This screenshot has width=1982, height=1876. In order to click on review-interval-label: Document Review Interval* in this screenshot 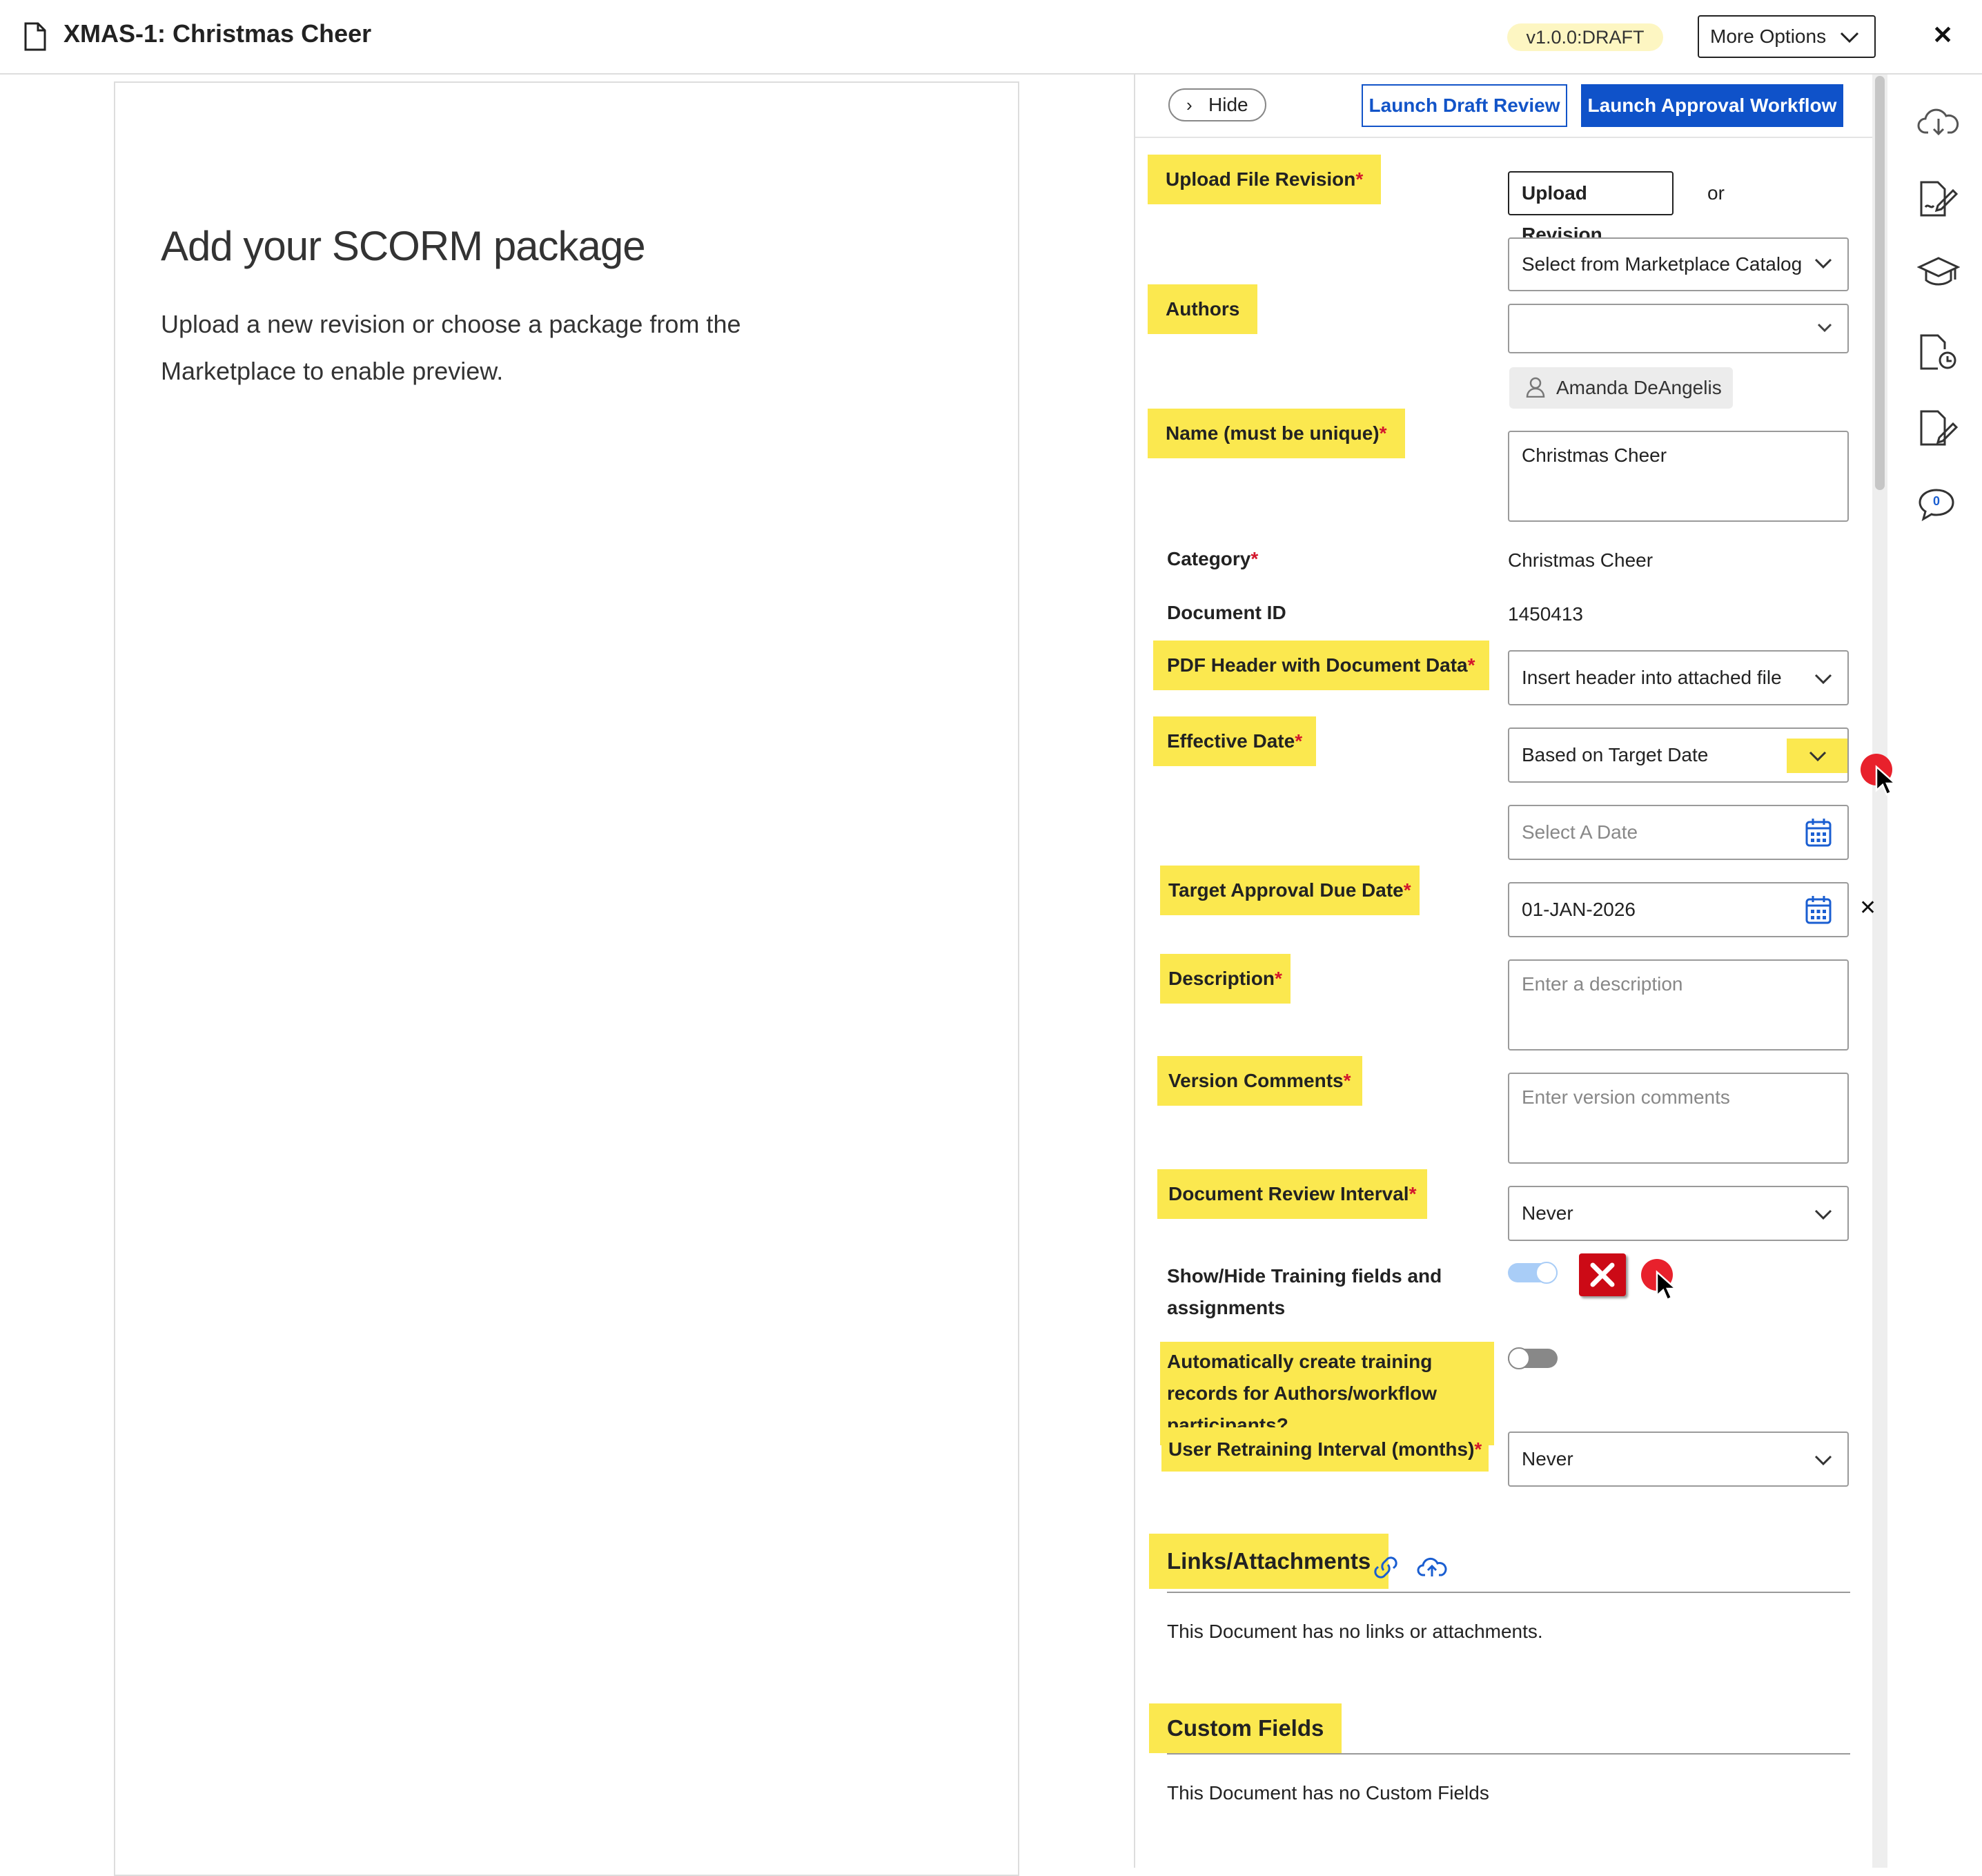, I will do `click(1292, 1194)`.